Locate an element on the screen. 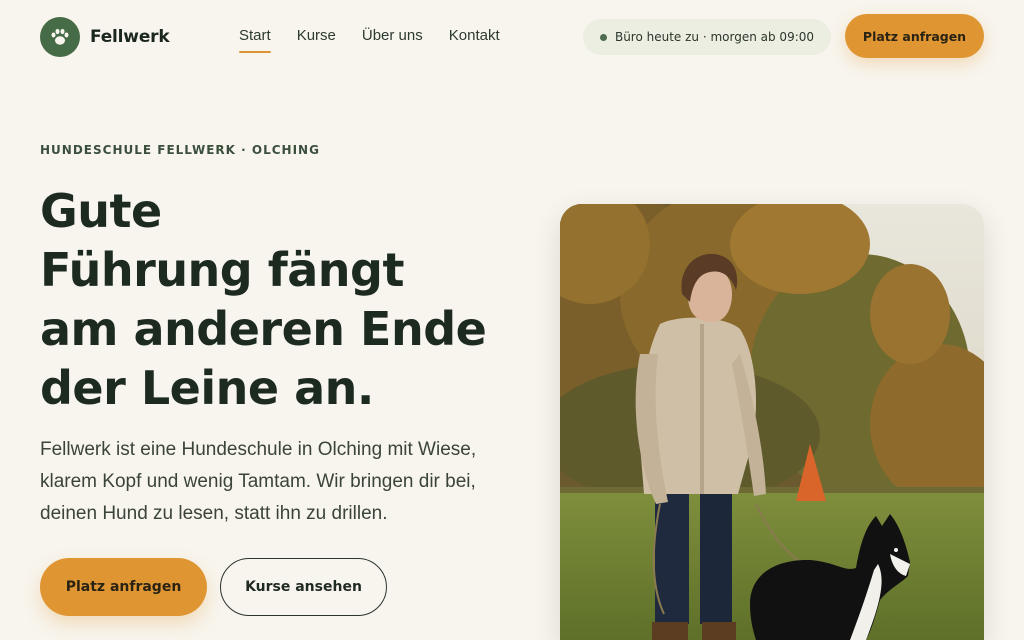  nav-item-ueber-uns: Über uns is located at coordinates (392, 39).